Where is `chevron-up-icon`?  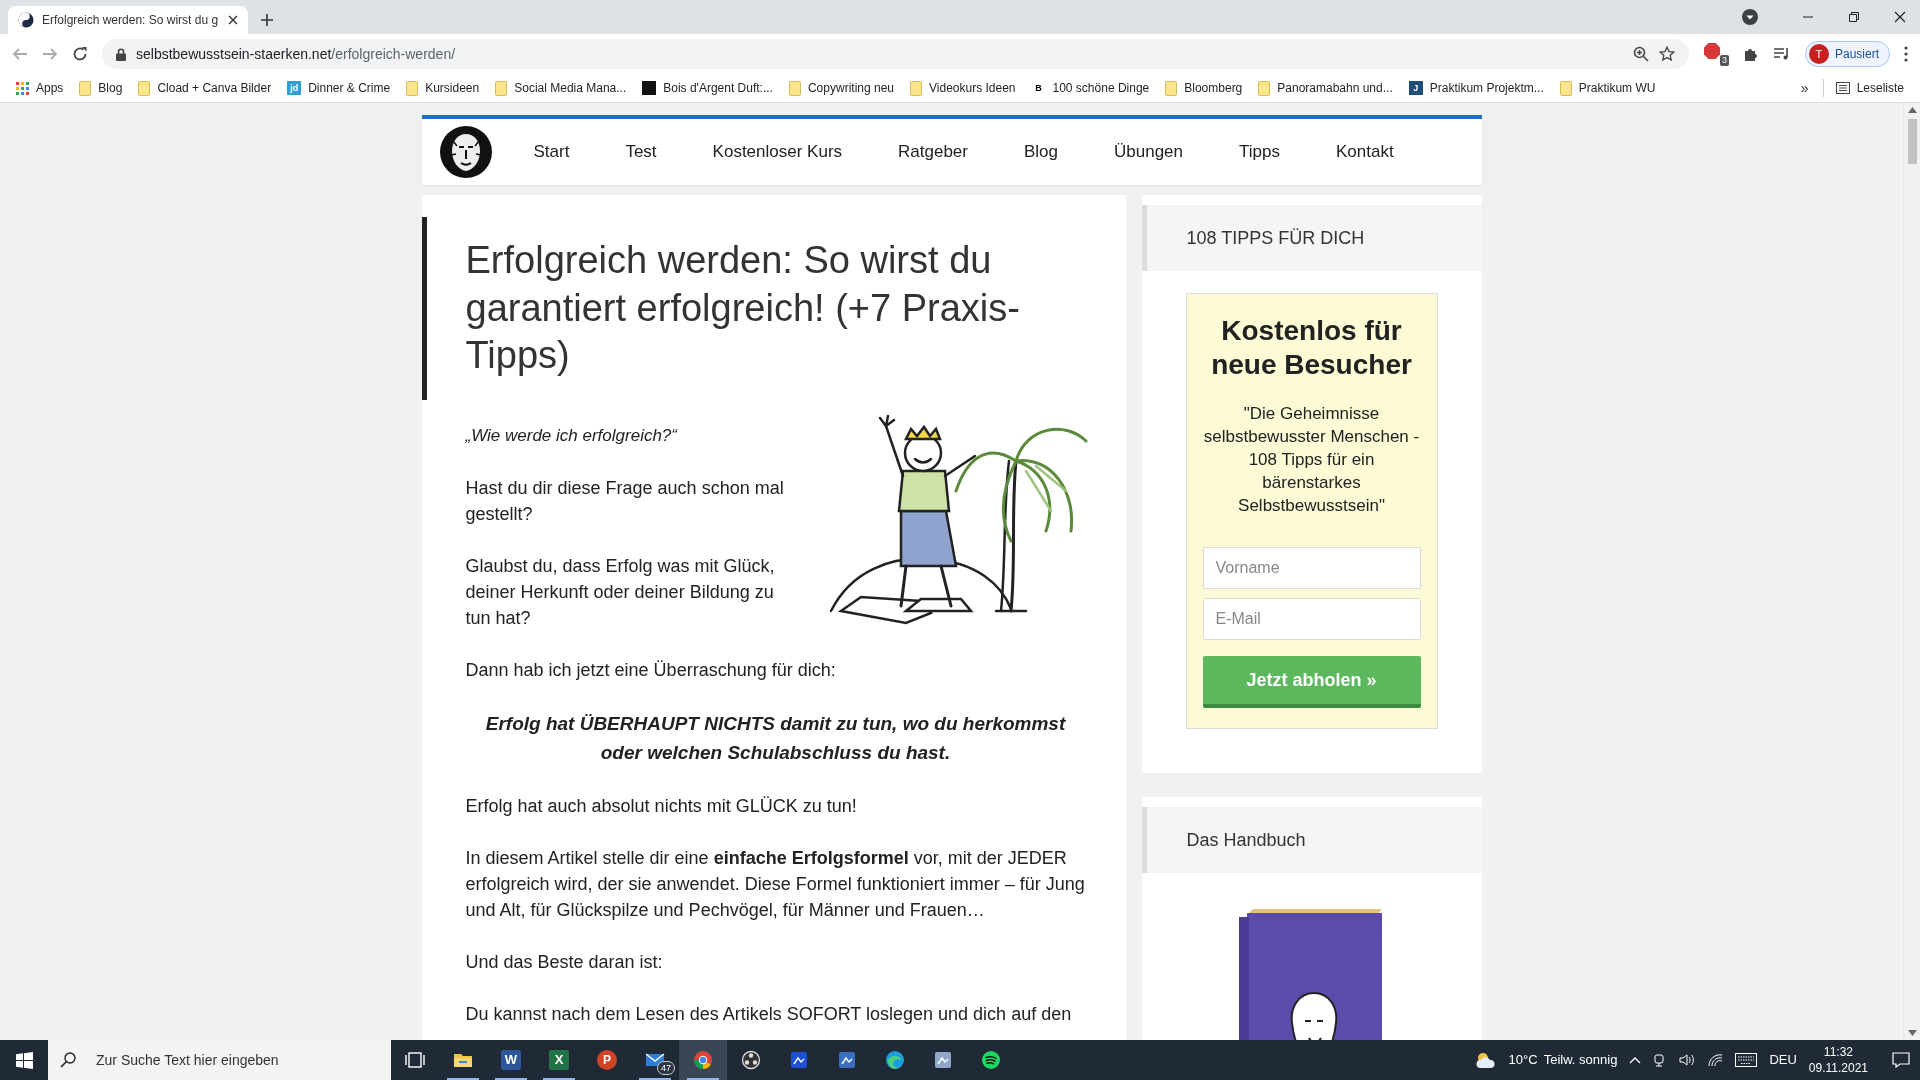 chevron-up-icon is located at coordinates (1635, 1060).